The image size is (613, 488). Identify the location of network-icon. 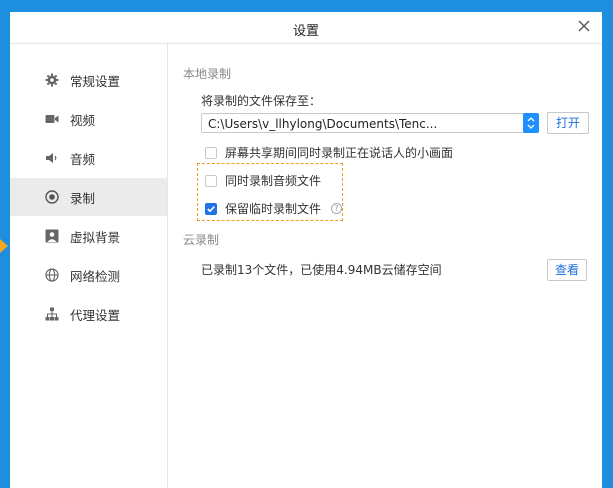
(52, 314).